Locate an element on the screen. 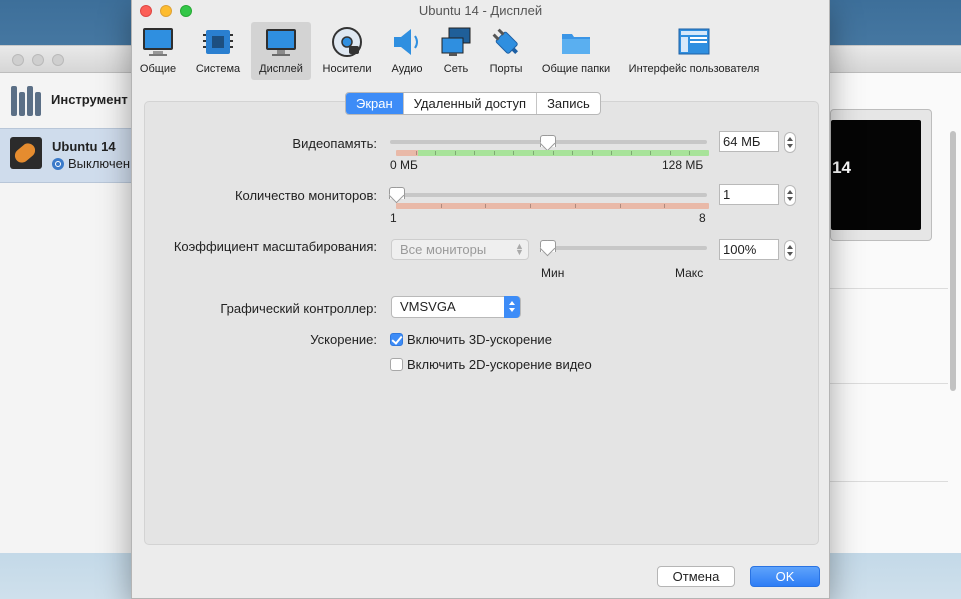 This screenshot has height=599, width=961. video-memory-stepper is located at coordinates (790, 142).